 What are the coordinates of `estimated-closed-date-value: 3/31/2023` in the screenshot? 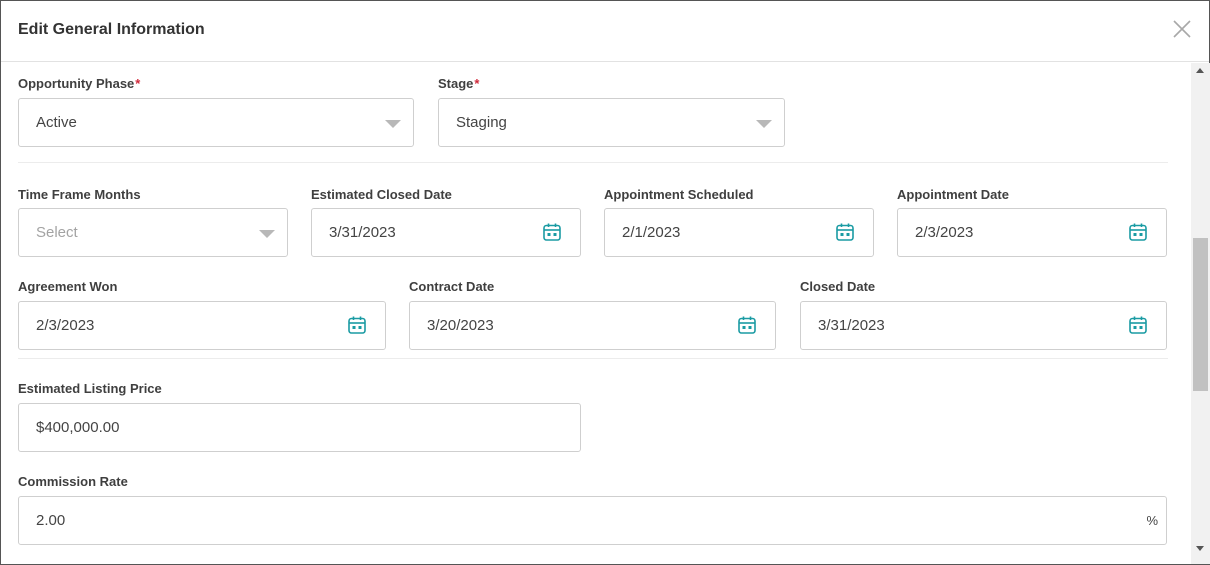 It's located at (362, 232).